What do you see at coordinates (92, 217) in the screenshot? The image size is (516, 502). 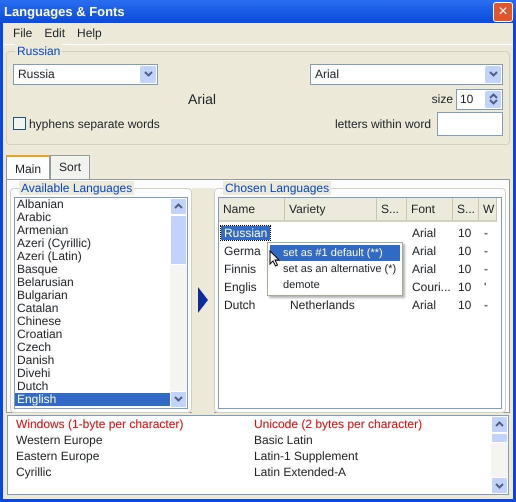 I see `list-item: Arabic` at bounding box center [92, 217].